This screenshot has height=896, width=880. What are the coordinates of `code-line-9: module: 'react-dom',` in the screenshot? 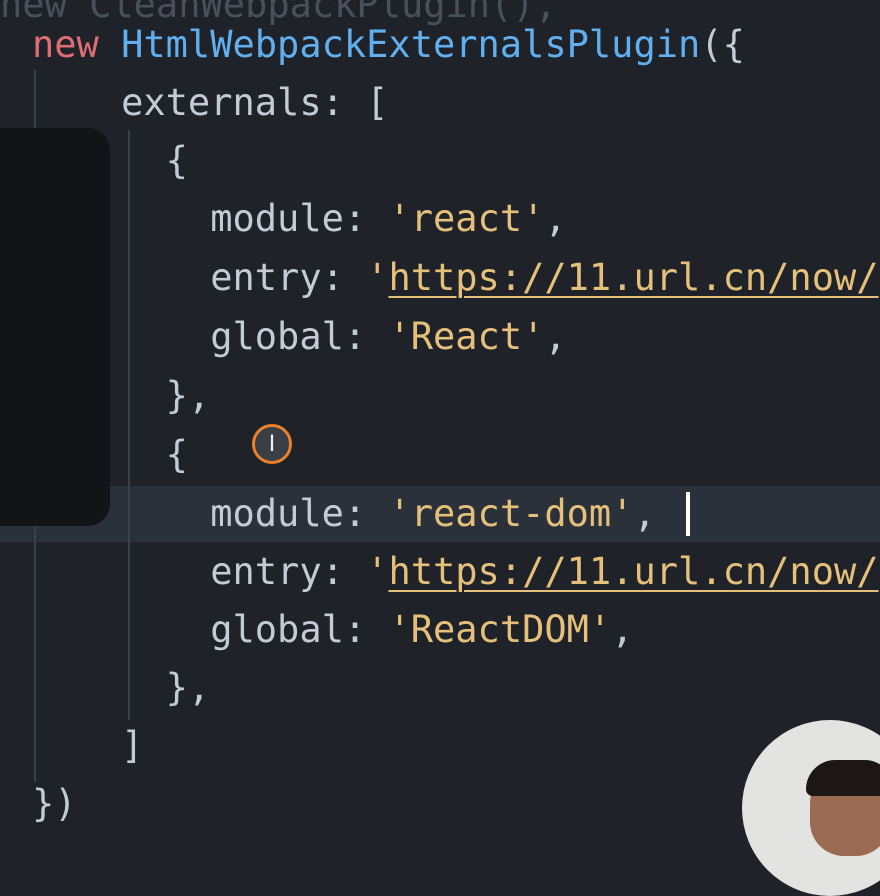 It's located at (433, 513).